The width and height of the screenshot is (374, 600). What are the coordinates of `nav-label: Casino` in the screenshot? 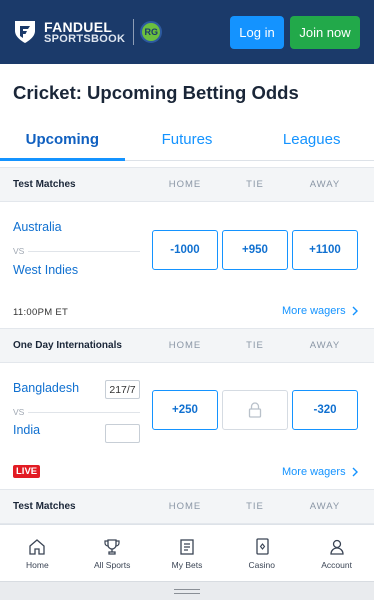 It's located at (262, 564).